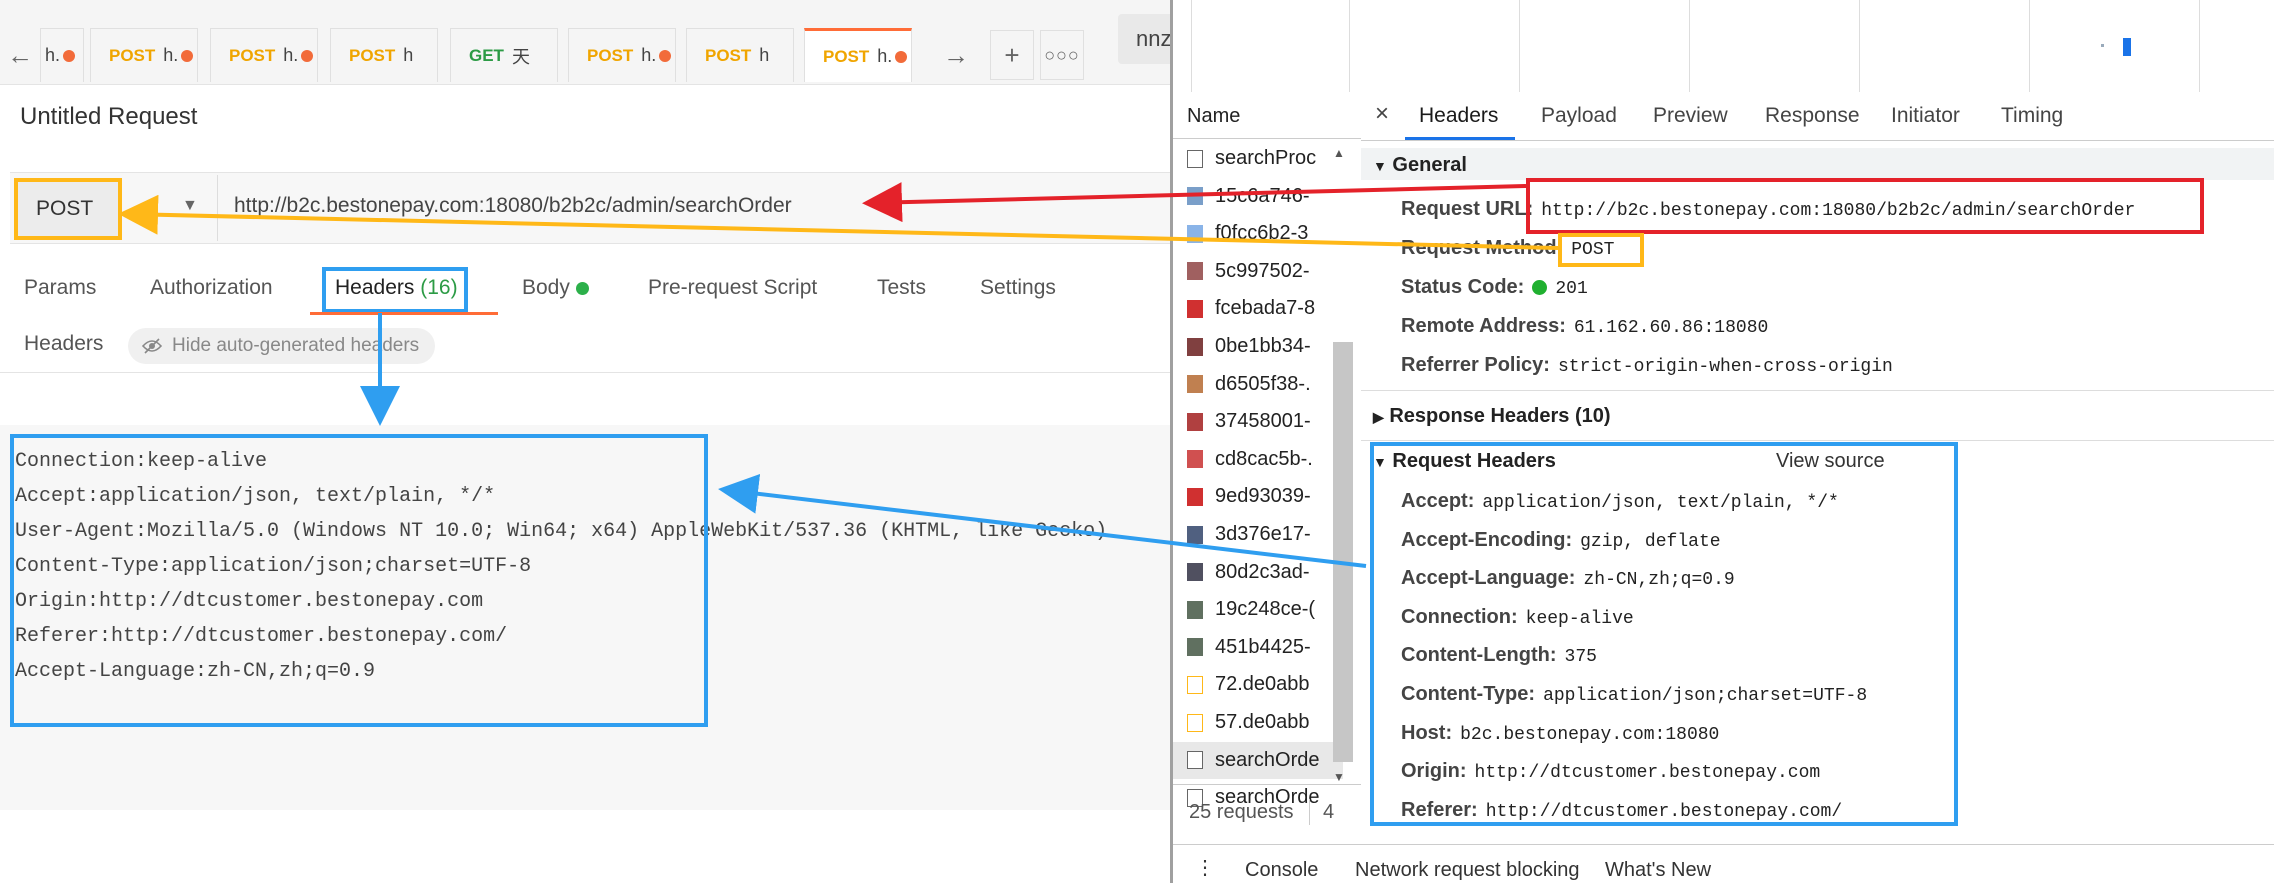 The width and height of the screenshot is (2274, 883). Describe the element at coordinates (1144, 39) in the screenshot. I see `workspace-selector: nnz` at that location.